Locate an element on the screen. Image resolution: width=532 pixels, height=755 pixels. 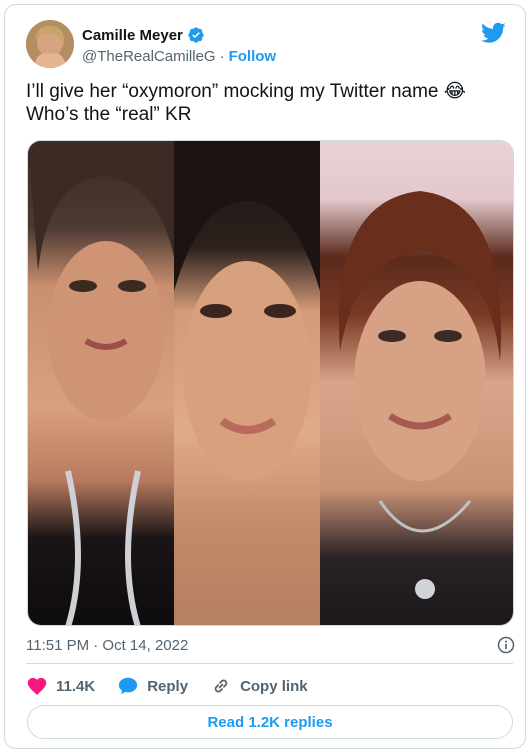
tweet-meta-row: 11:51 PM · Oct 14, 2022 is located at coordinates (271, 645).